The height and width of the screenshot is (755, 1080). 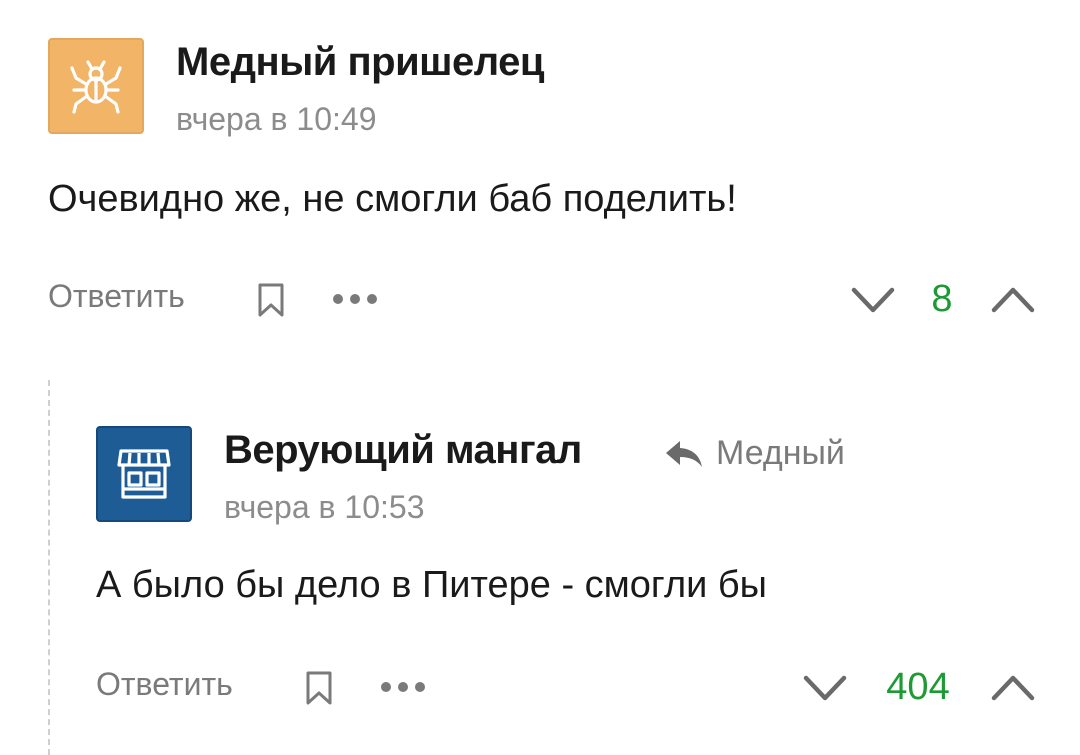 What do you see at coordinates (572, 688) in the screenshot?
I see `comment-actions: Ответить 404` at bounding box center [572, 688].